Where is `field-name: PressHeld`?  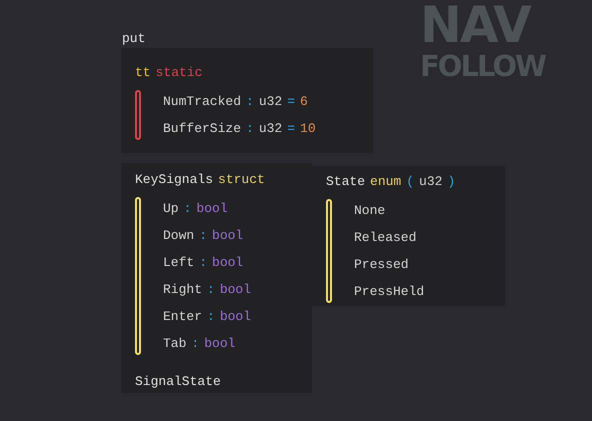
field-name: PressHeld is located at coordinates (389, 291).